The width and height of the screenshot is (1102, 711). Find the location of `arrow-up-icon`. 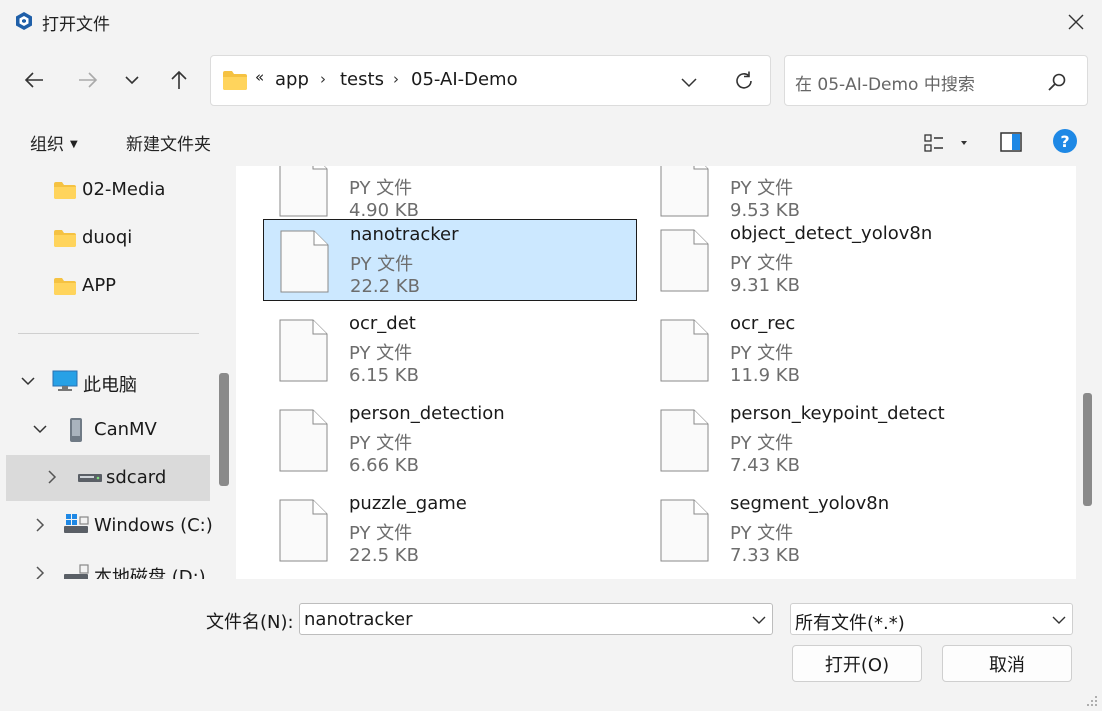

arrow-up-icon is located at coordinates (179, 79).